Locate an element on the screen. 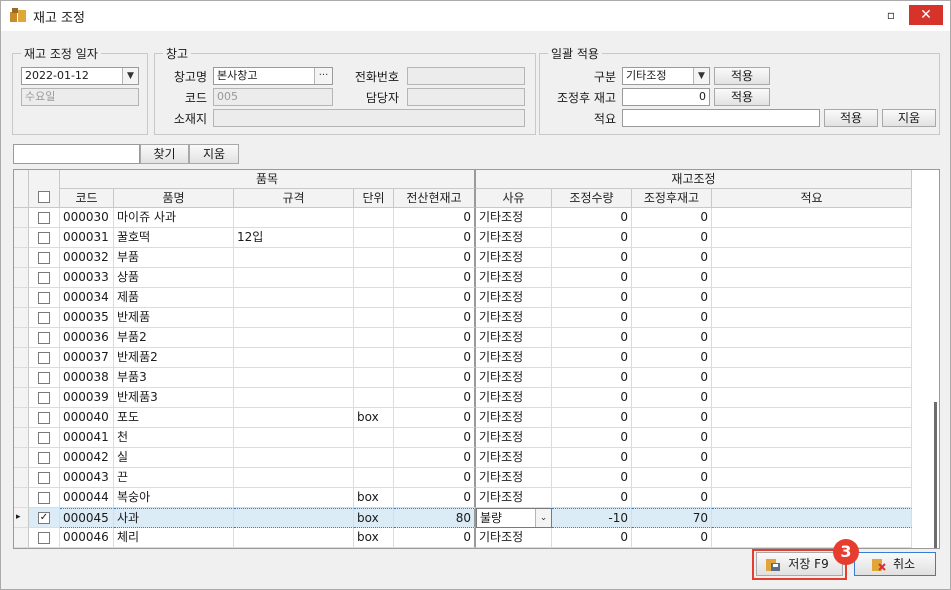  browse-warehouse-button: ··· is located at coordinates (323, 76).